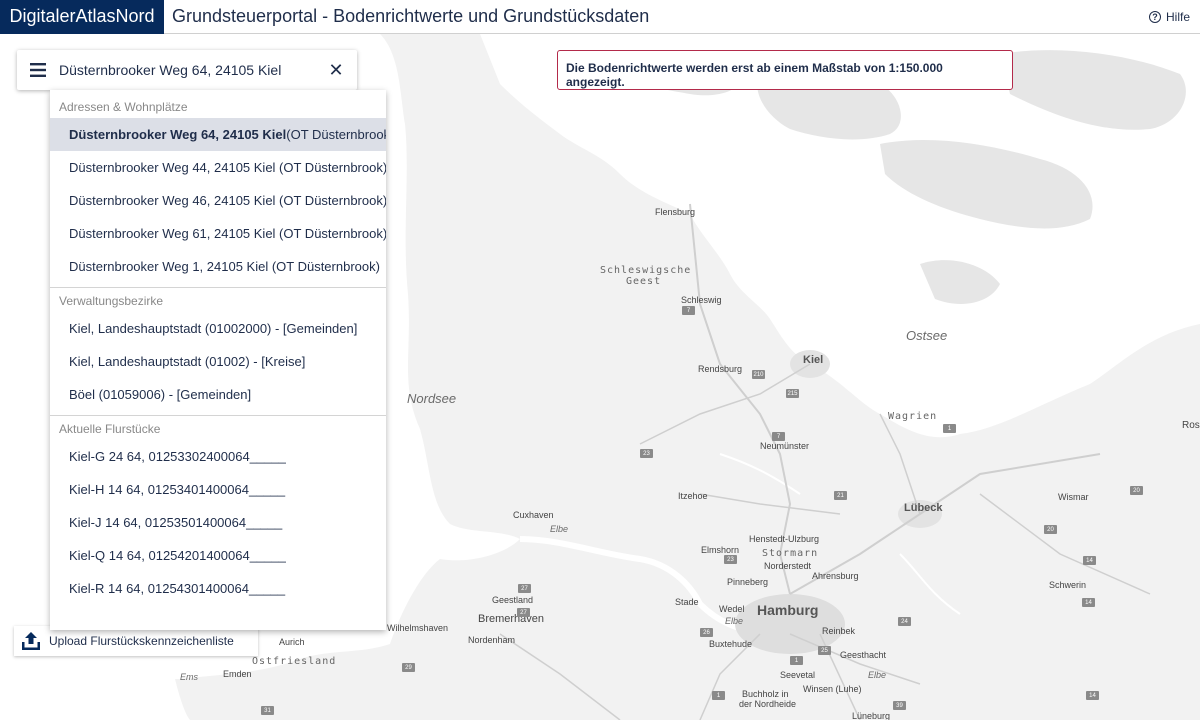  I want to click on city-kiel: Kiel, so click(813, 360).